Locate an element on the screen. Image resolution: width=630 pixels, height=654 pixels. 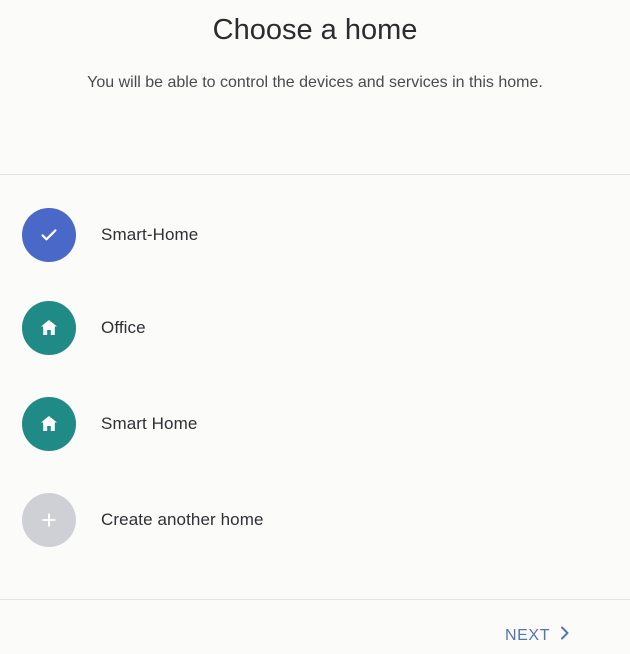
create-home-avatar is located at coordinates (49, 520).